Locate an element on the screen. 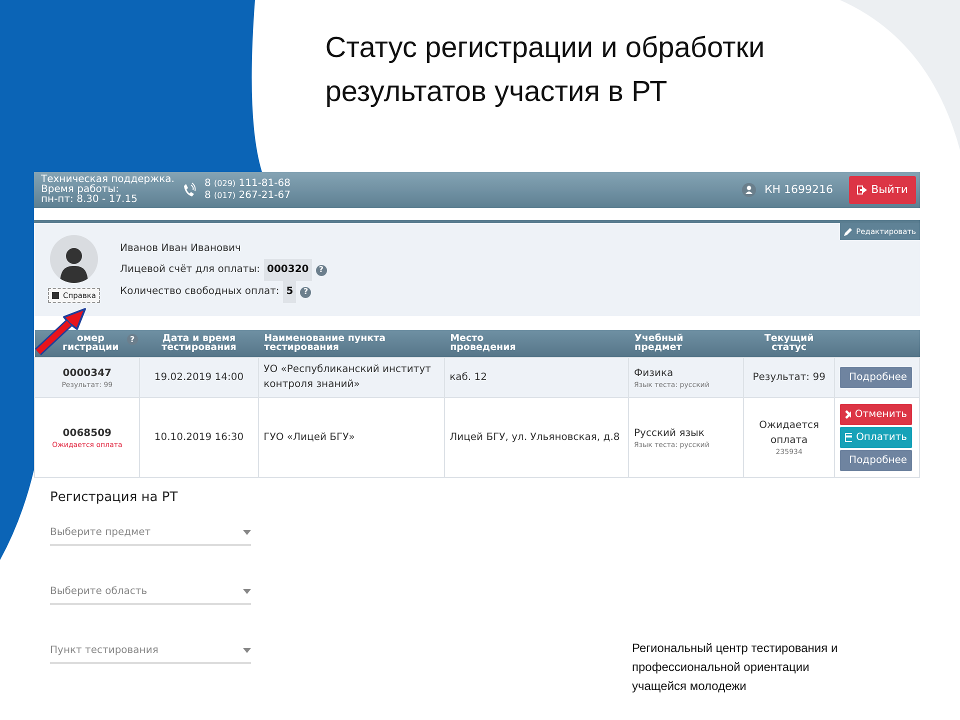 The width and height of the screenshot is (960, 720). testing-point: ГУО «Лицей БГУ» is located at coordinates (309, 437).